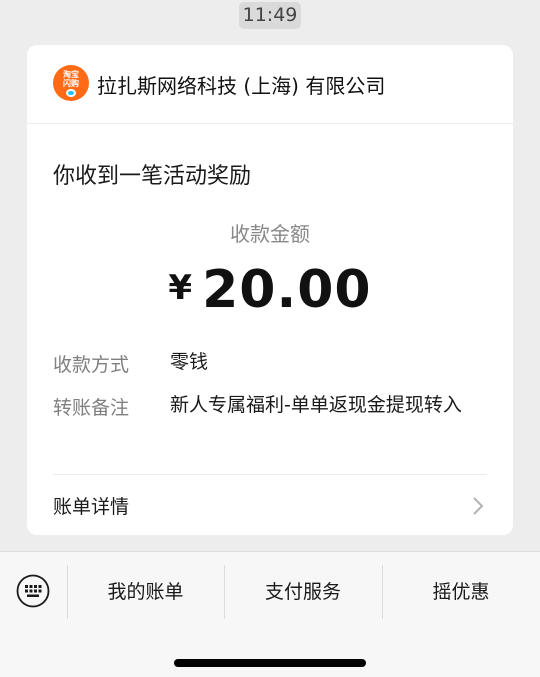 The image size is (540, 677). I want to click on keyboard-icon, so click(33, 591).